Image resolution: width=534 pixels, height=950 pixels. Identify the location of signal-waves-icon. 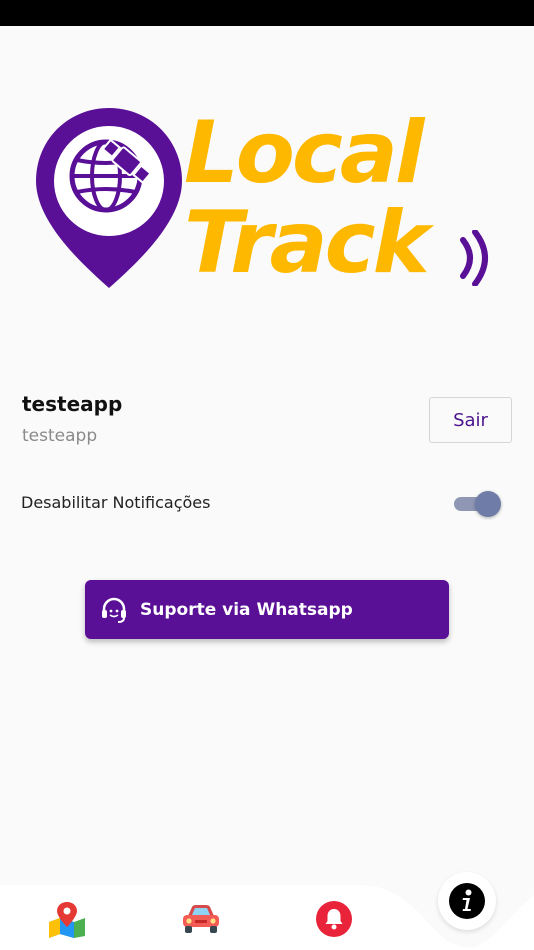
(474, 258).